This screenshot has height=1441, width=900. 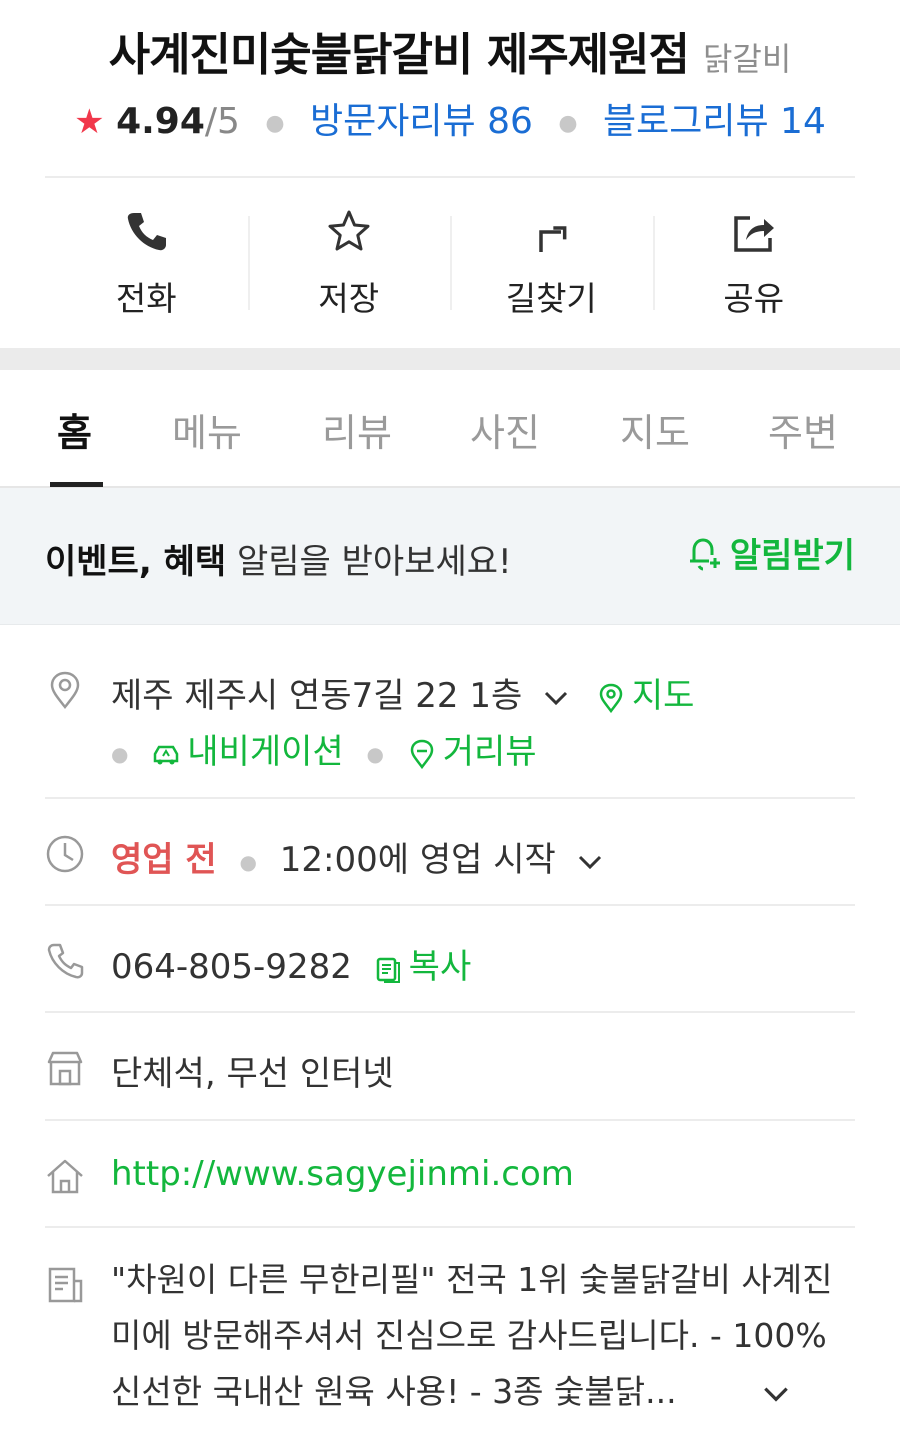 What do you see at coordinates (450, 723) in the screenshot?
I see `address-row: 제주 제주시 연동7길 22 1층 지도 ● 내비게이션 ● 거리뷰` at bounding box center [450, 723].